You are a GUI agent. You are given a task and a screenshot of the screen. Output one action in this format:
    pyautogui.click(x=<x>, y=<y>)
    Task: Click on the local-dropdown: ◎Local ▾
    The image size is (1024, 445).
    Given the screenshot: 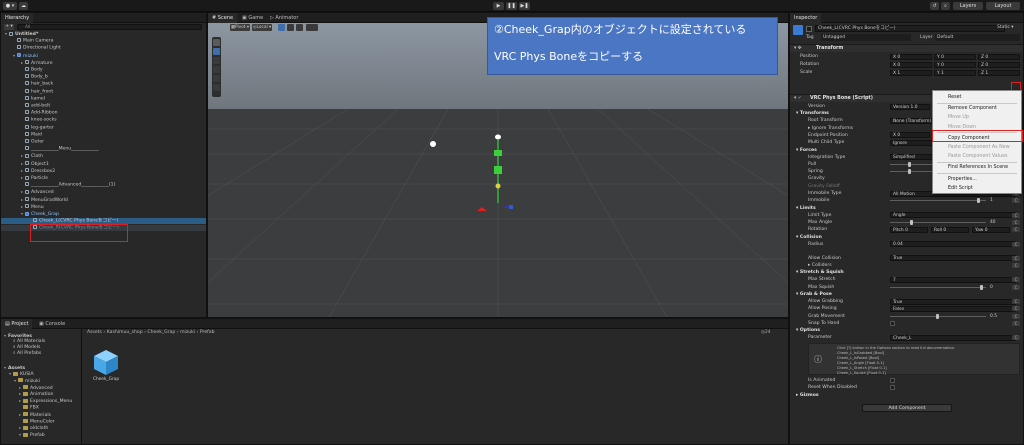 What is the action you would take?
    pyautogui.click(x=262, y=27)
    